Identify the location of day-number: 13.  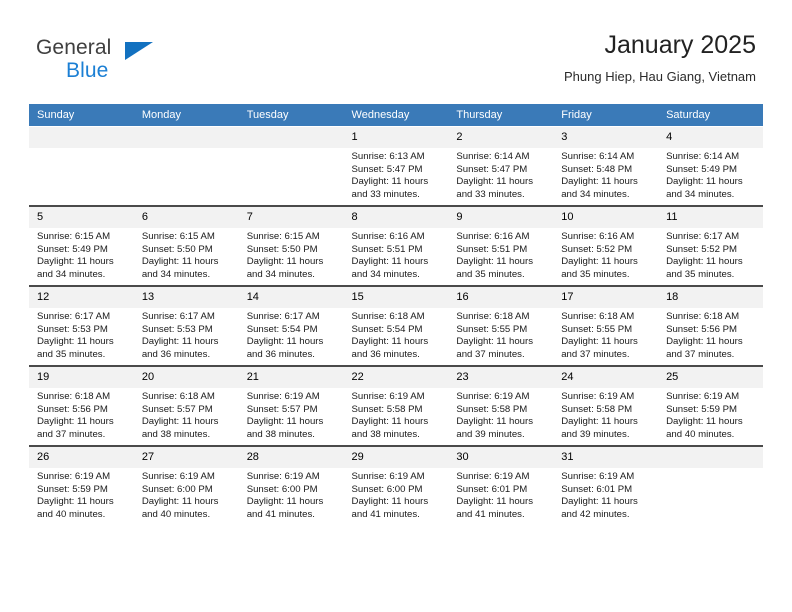
(186, 297).